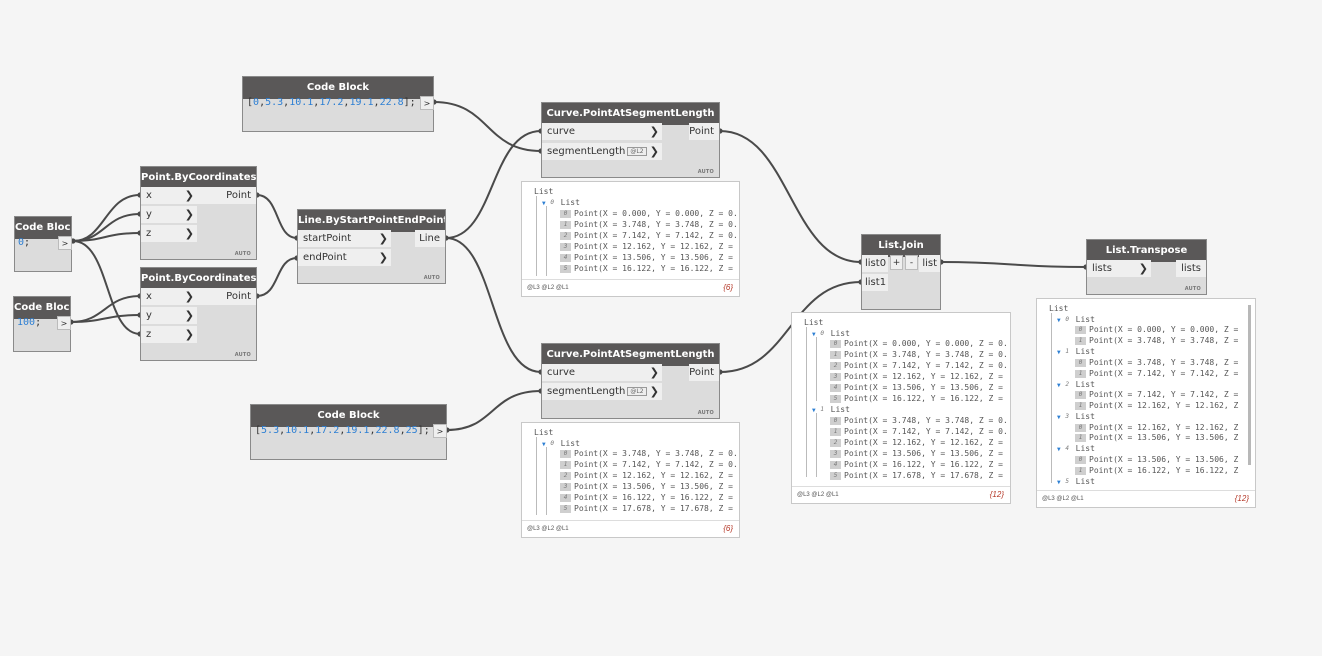  What do you see at coordinates (875, 263) in the screenshot?
I see `input-port-list0: list0` at bounding box center [875, 263].